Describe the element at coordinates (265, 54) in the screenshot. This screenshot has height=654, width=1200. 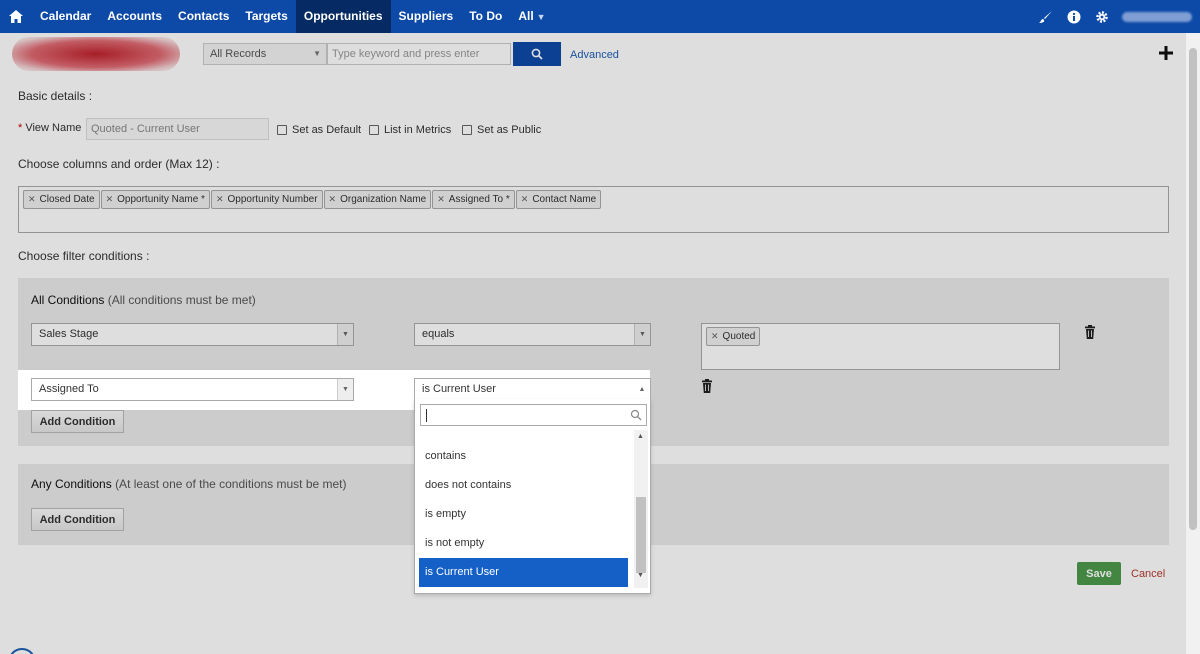
I see `records-filter-select: All Records ▼` at that location.